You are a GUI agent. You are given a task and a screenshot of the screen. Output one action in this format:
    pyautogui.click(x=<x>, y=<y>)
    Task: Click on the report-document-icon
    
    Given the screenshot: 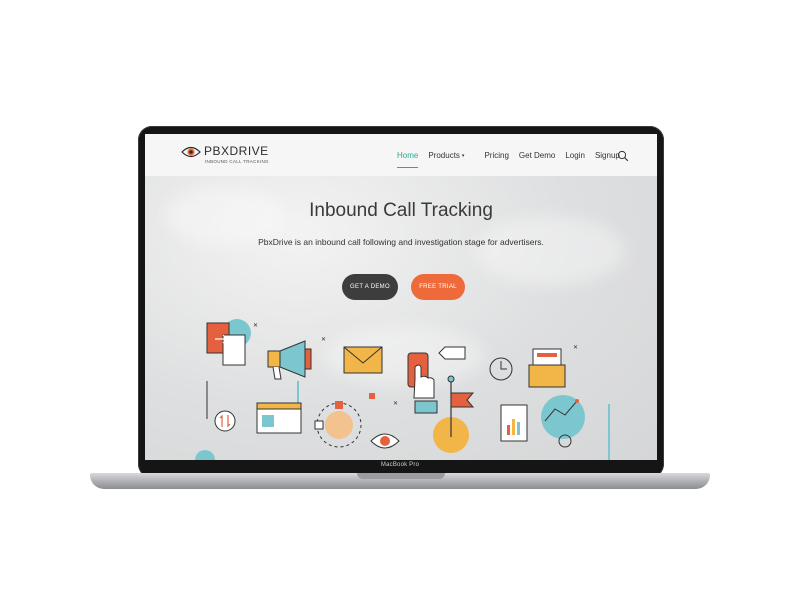 What is the action you would take?
    pyautogui.click(x=514, y=423)
    